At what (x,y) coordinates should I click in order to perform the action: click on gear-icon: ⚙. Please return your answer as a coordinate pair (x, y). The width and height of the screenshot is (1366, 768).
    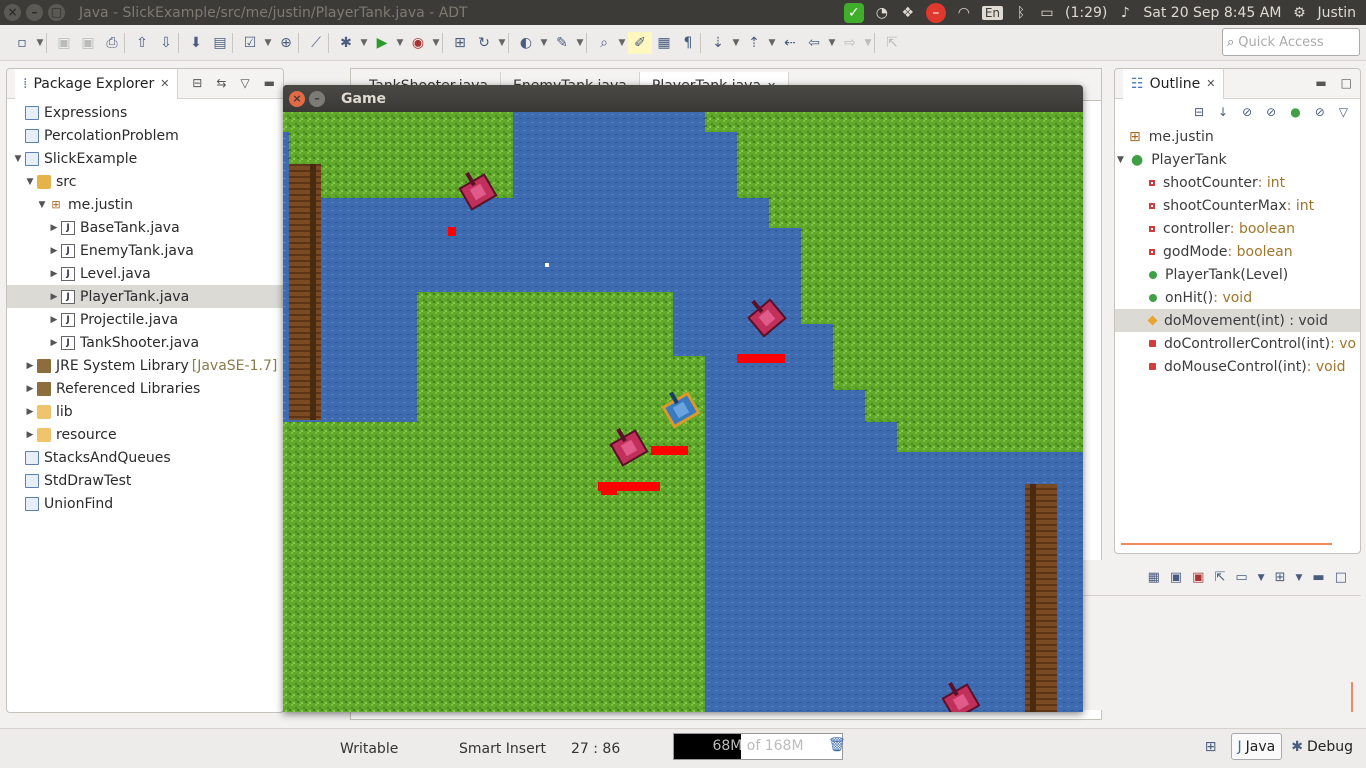
    Looking at the image, I should click on (1299, 13).